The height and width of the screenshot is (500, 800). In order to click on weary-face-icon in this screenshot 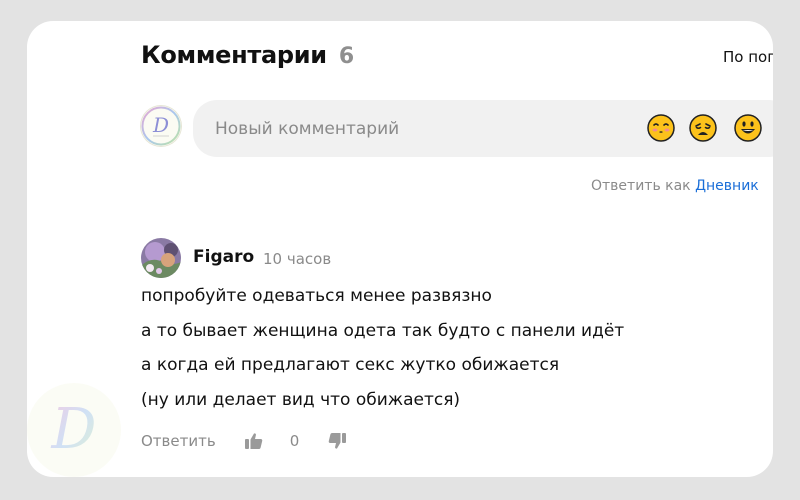, I will do `click(703, 128)`.